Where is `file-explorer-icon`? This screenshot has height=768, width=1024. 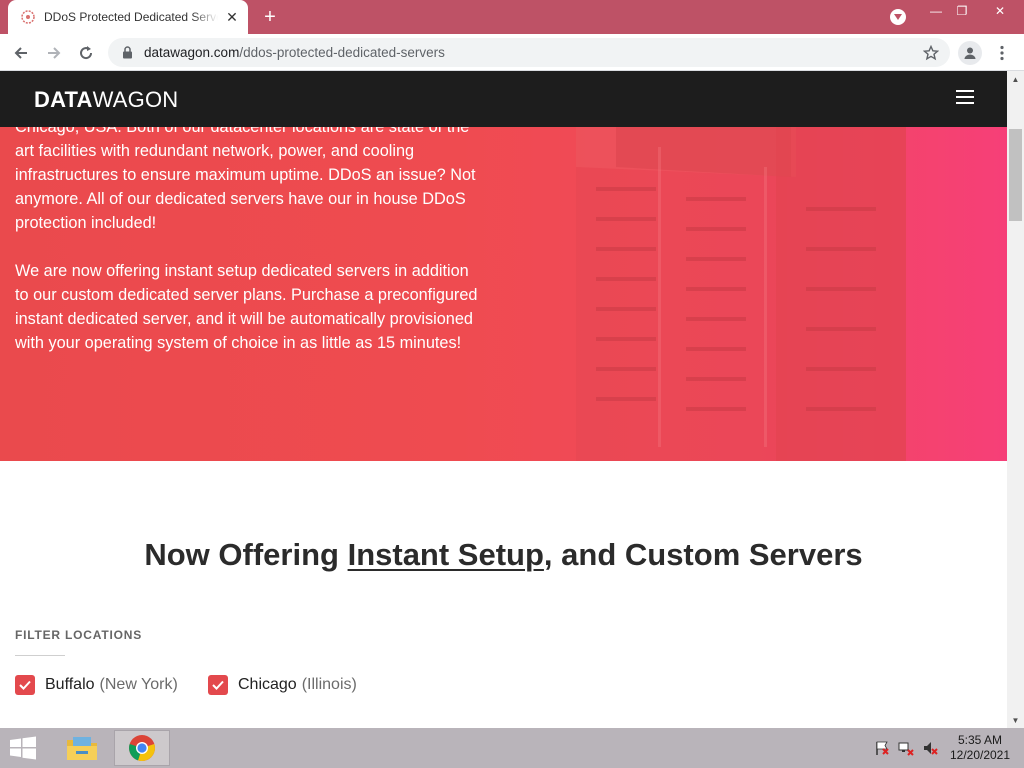 file-explorer-icon is located at coordinates (82, 748).